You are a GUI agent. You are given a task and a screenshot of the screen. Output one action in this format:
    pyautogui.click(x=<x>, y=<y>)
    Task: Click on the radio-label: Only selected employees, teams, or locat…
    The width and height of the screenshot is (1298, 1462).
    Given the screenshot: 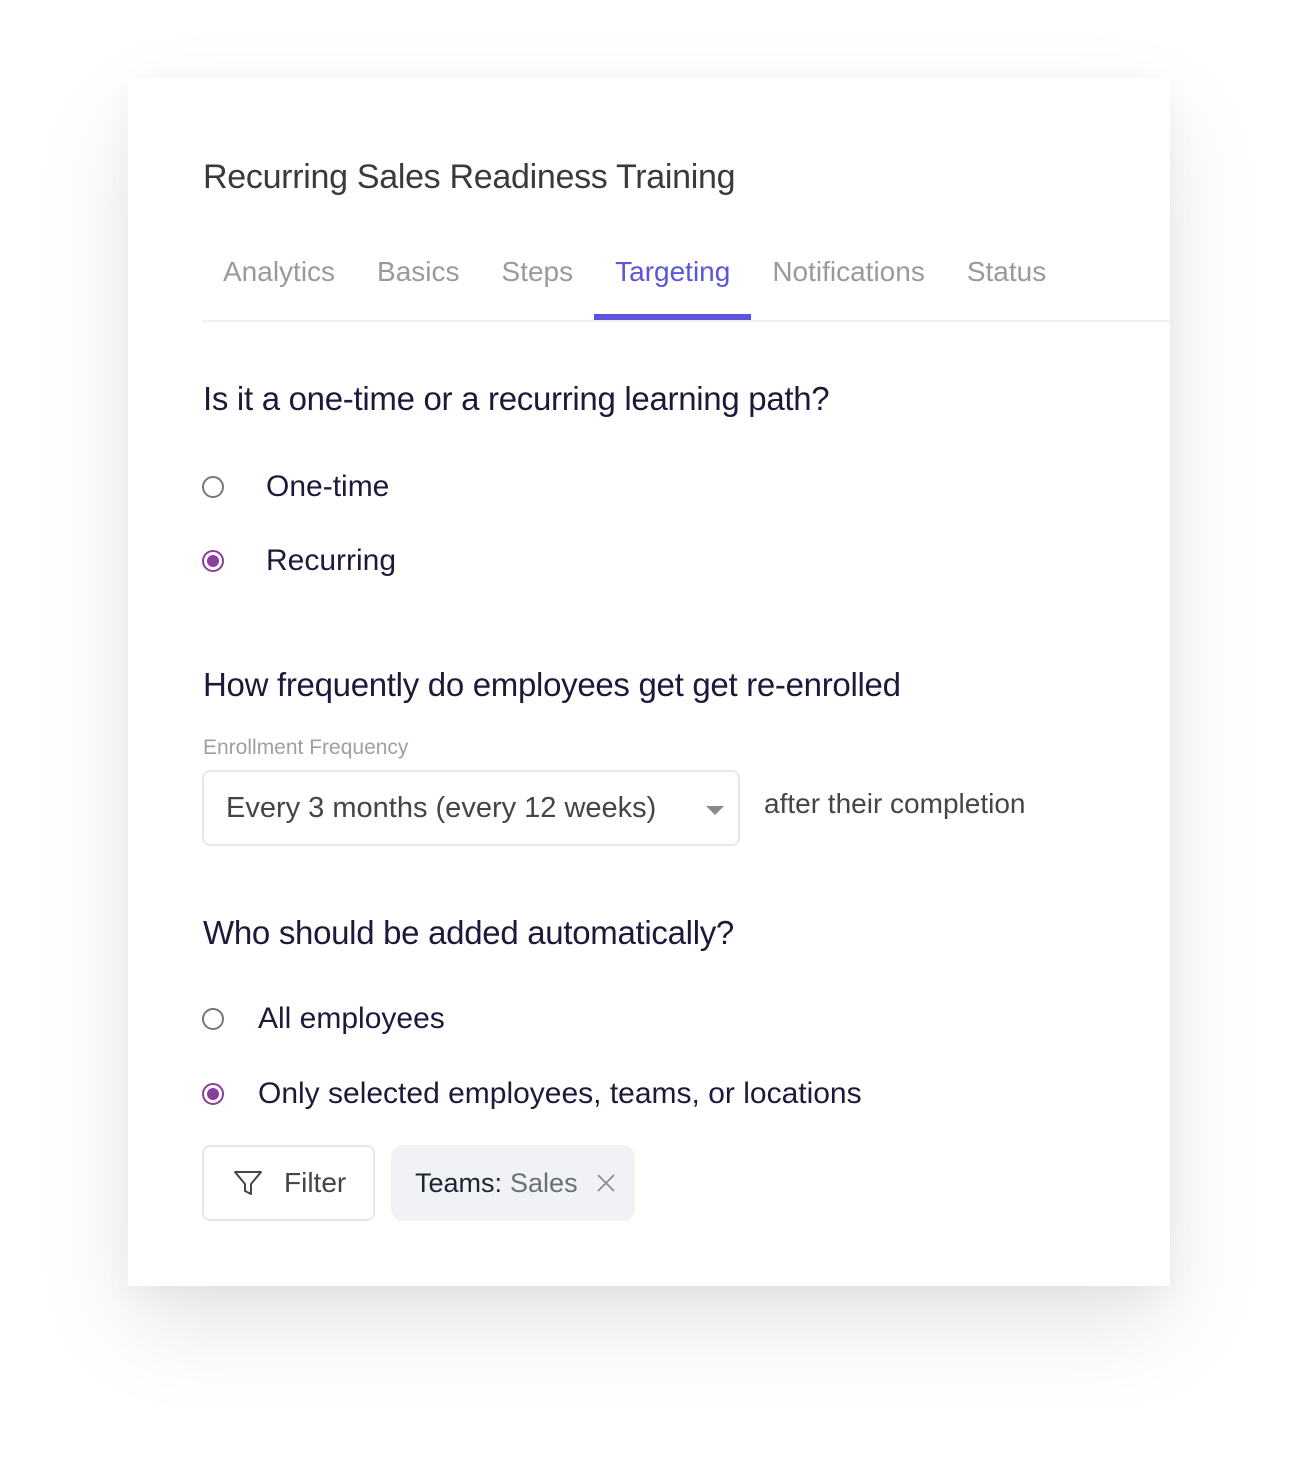 What is the action you would take?
    pyautogui.click(x=560, y=1093)
    